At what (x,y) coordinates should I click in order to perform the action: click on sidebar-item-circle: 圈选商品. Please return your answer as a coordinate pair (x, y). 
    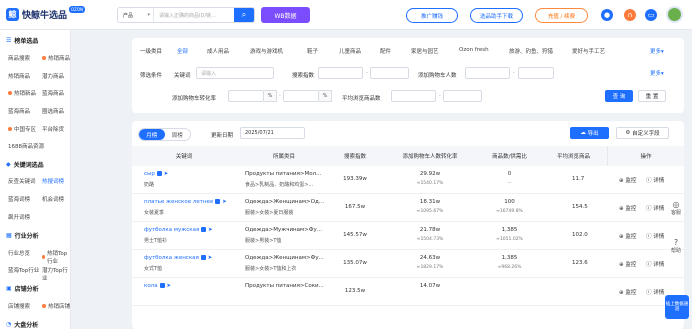
    Looking at the image, I should click on (53, 111).